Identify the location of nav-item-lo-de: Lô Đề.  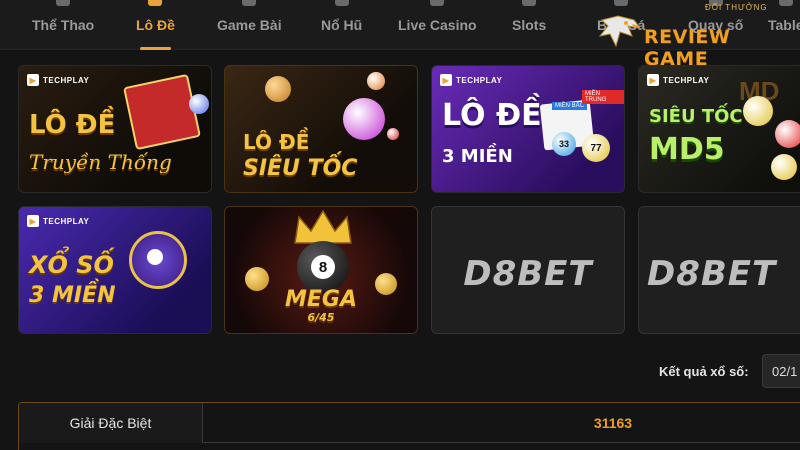
(155, 25).